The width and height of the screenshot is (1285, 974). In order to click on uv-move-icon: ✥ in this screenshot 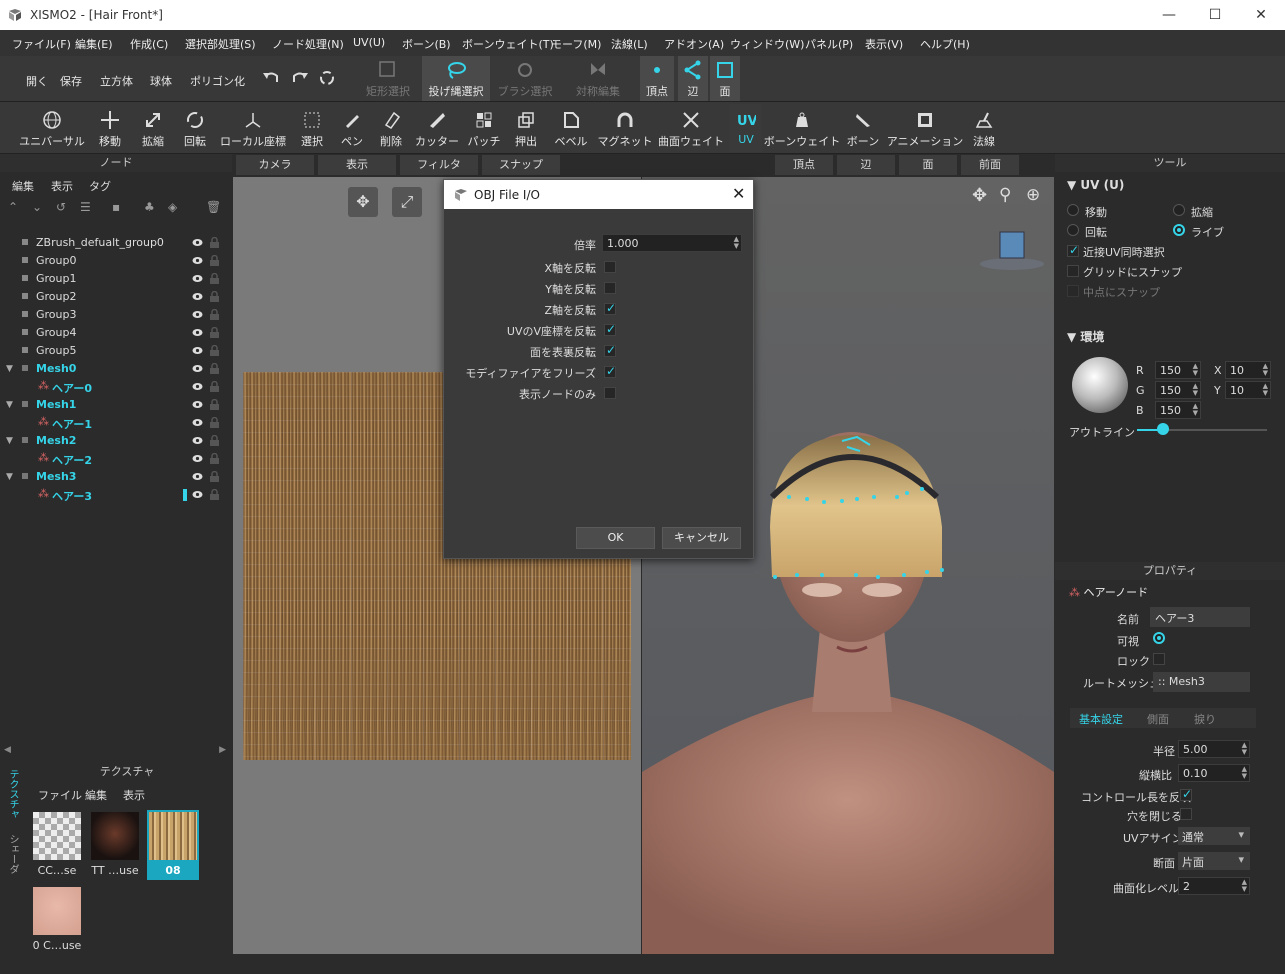, I will do `click(363, 202)`.